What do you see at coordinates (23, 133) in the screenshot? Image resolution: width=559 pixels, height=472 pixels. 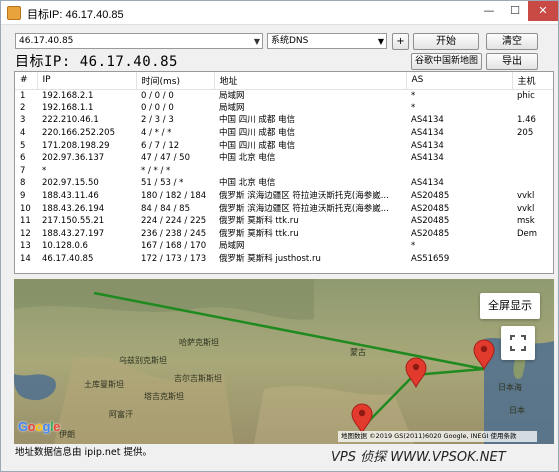 I see `hop-cell: 4` at bounding box center [23, 133].